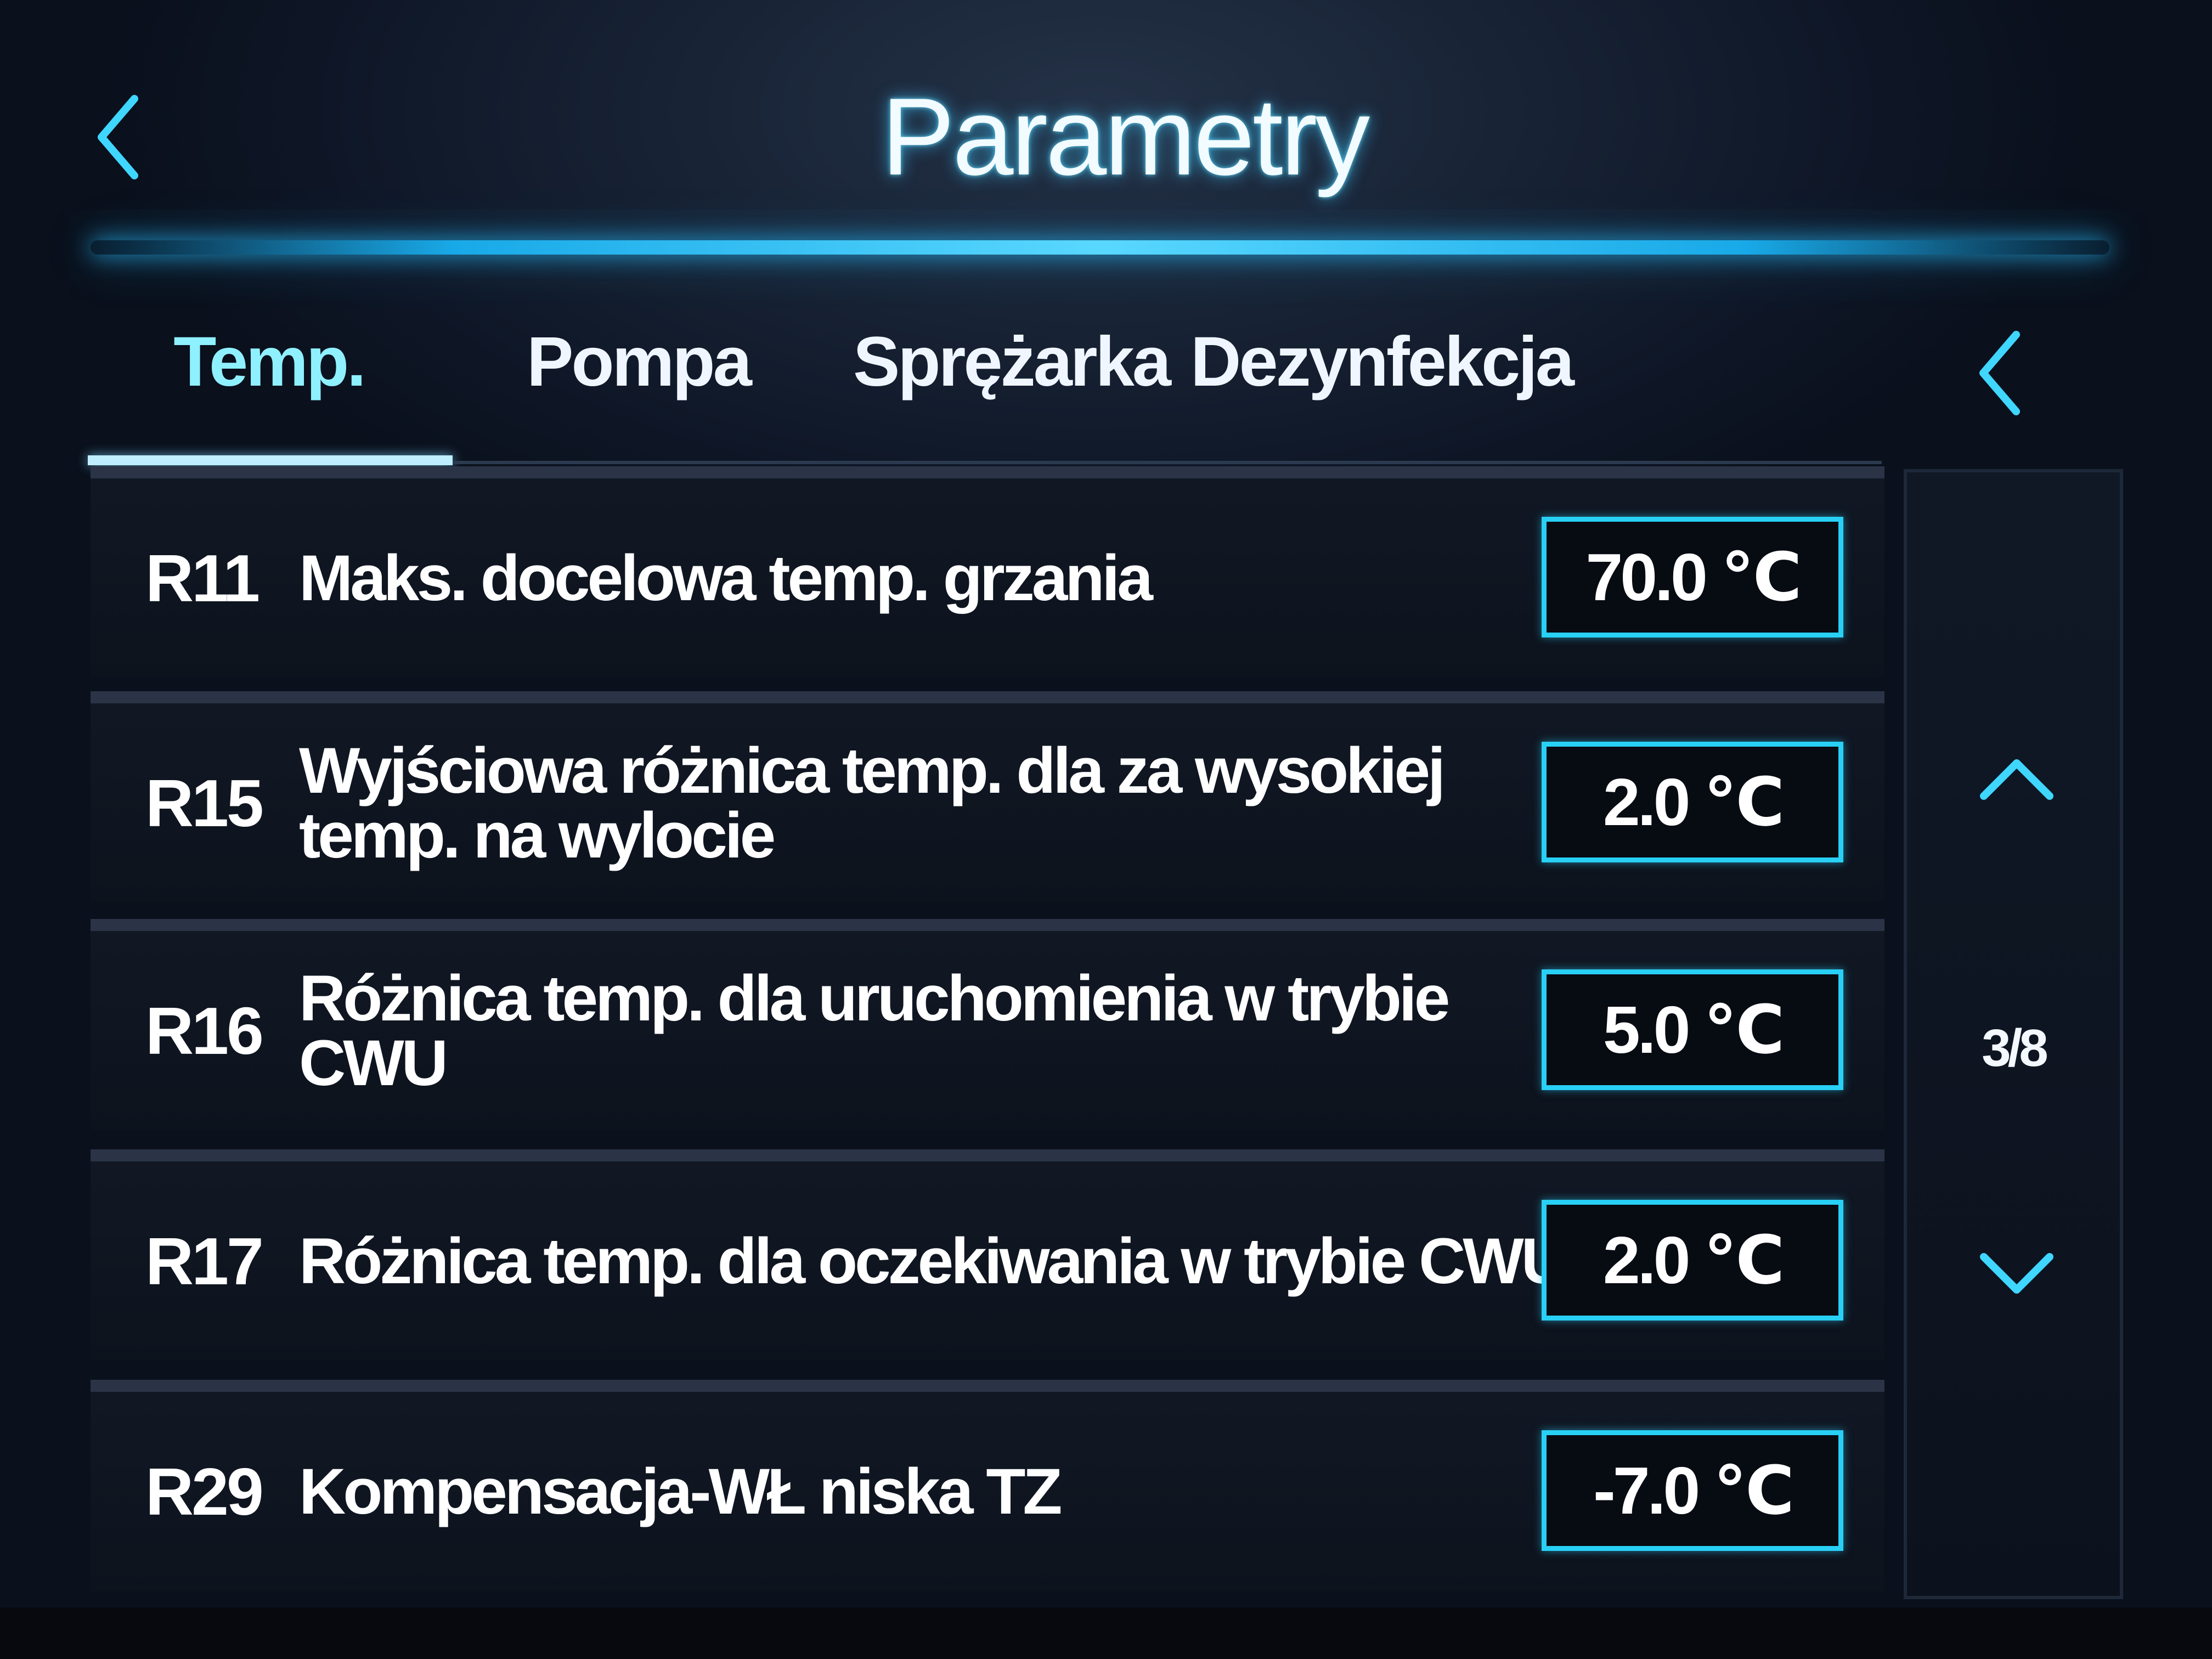 The height and width of the screenshot is (1659, 2212). I want to click on parameter-row-r29: R29 Kompensacja-WŁ niska TZ -7.0 ℃, so click(988, 1486).